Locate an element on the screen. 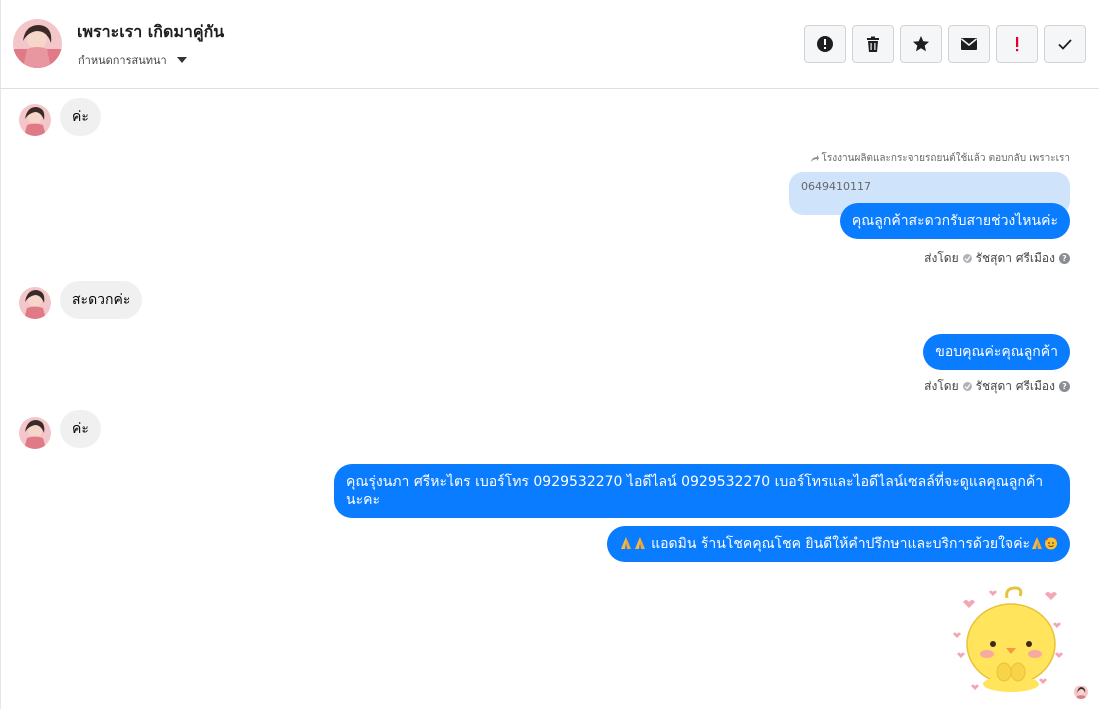 Image resolution: width=1099 pixels, height=709 pixels. report-button is located at coordinates (825, 44).